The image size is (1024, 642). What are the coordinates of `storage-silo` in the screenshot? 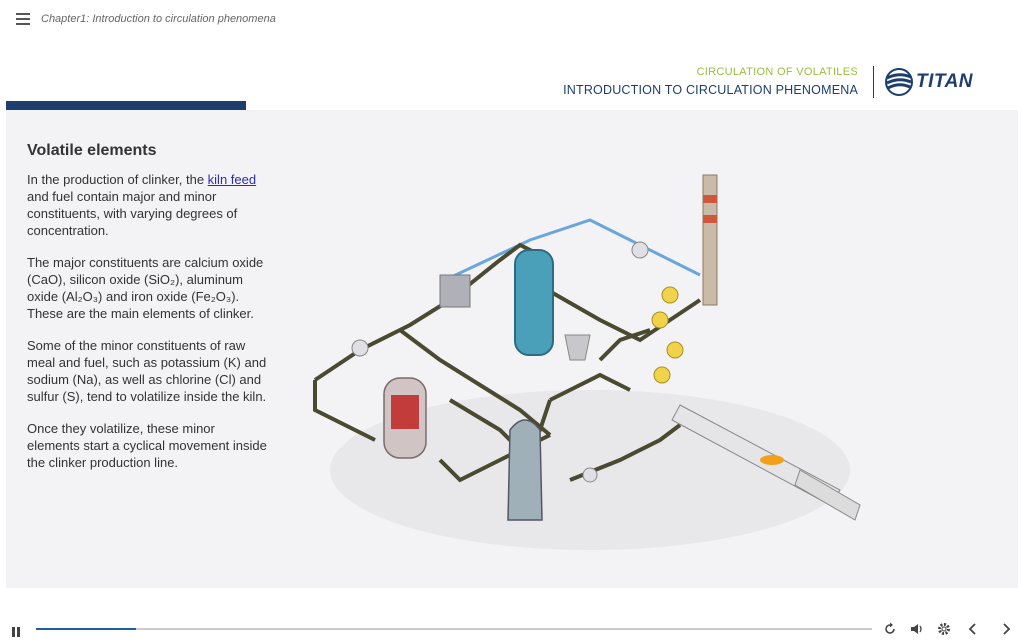 It's located at (534, 302).